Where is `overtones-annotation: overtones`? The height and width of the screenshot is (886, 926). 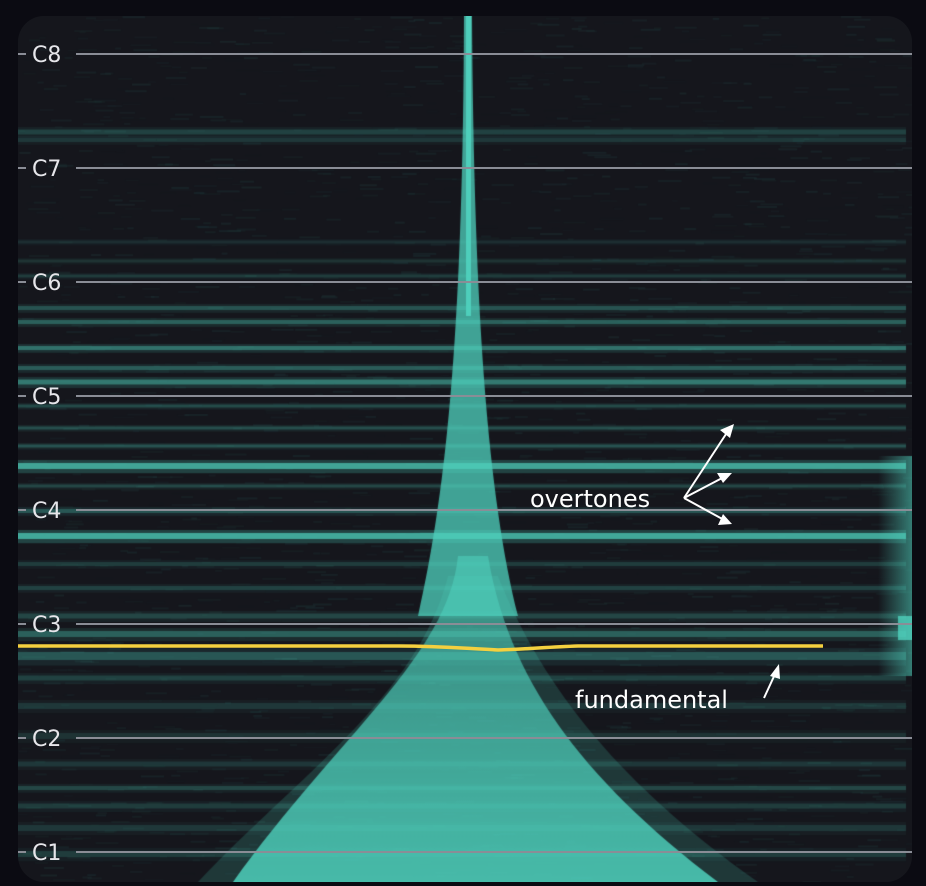 overtones-annotation: overtones is located at coordinates (590, 499).